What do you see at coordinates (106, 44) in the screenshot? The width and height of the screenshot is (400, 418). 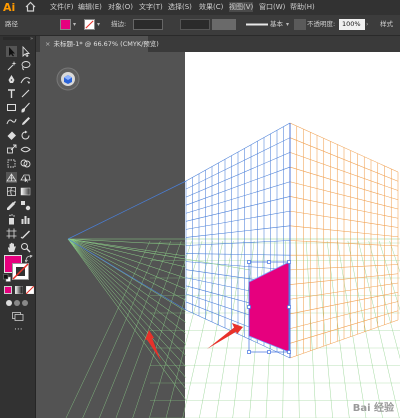 I see `document-title: 未标题-1* @ 66.67% (CMYK/预览)` at bounding box center [106, 44].